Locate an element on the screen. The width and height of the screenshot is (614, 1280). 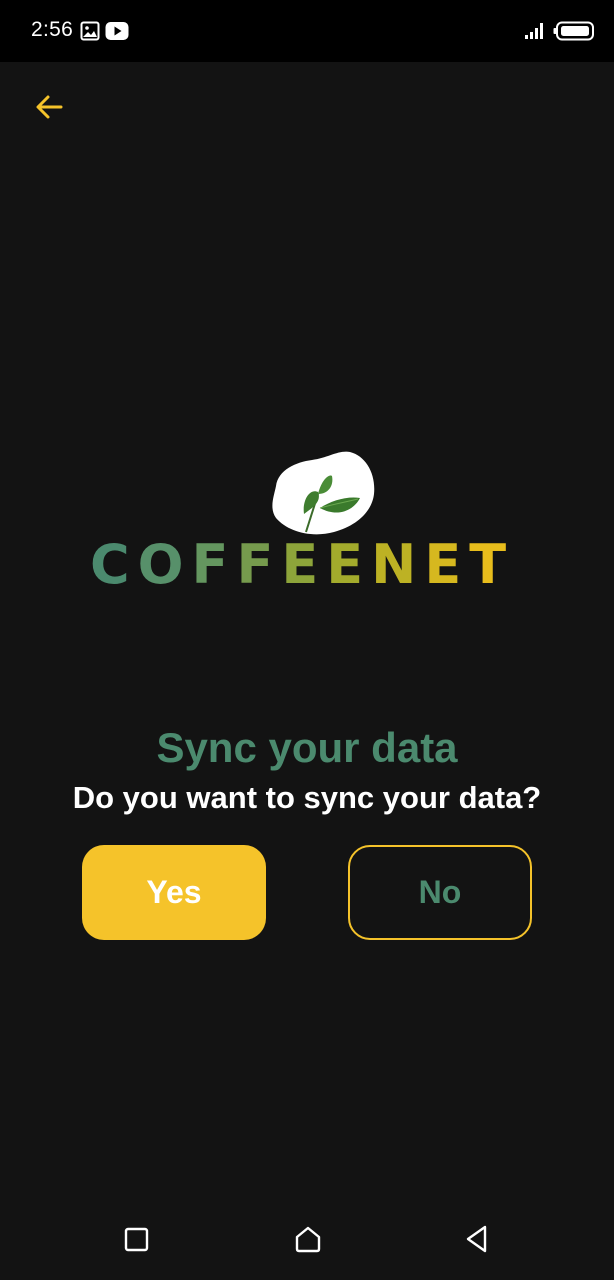
no-button-label: No is located at coordinates (440, 892).